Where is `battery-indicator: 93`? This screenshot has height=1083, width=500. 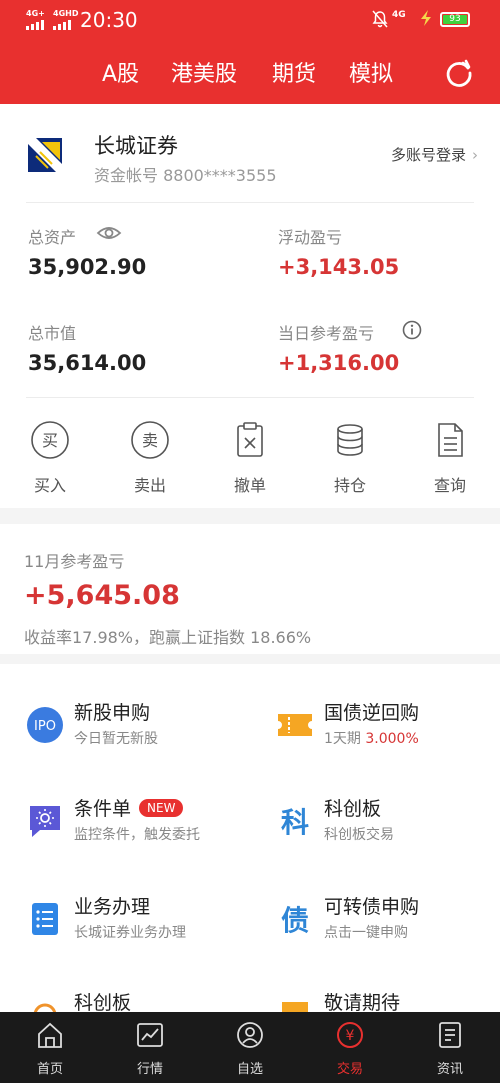 battery-indicator: 93 is located at coordinates (455, 19).